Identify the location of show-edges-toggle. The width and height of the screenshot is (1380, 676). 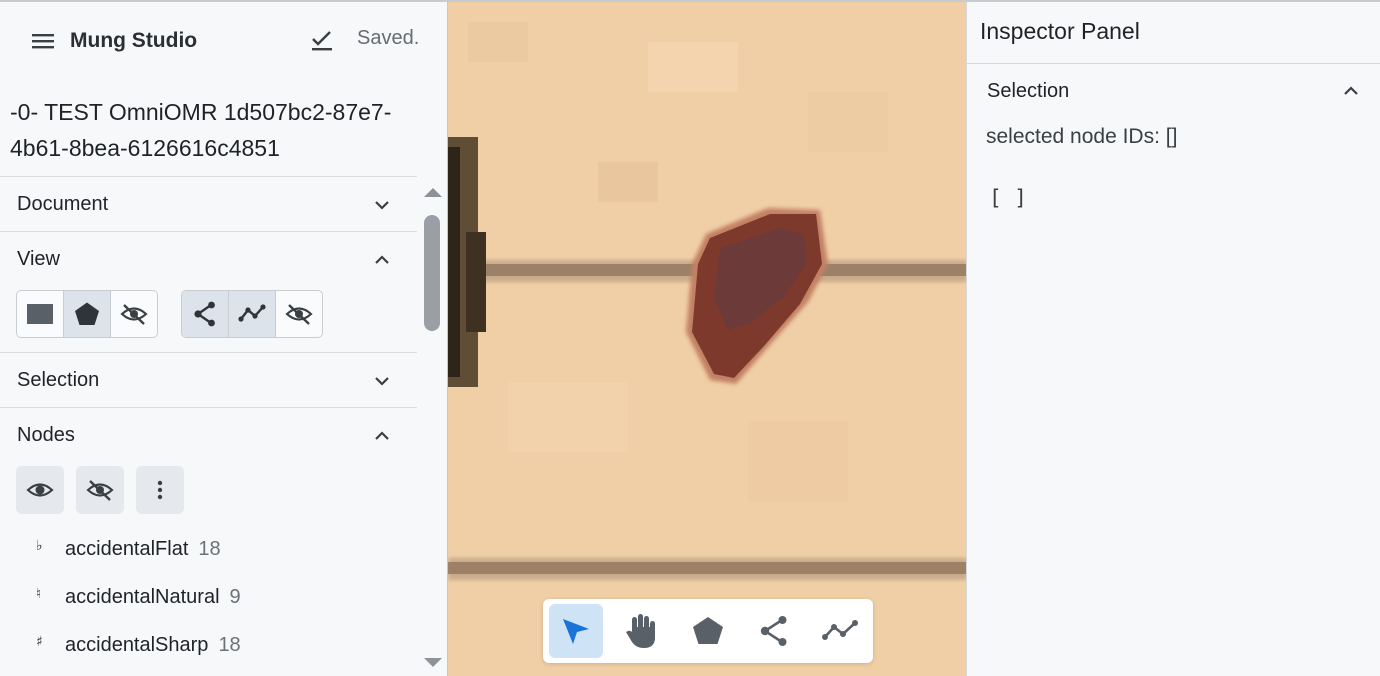
(205, 314).